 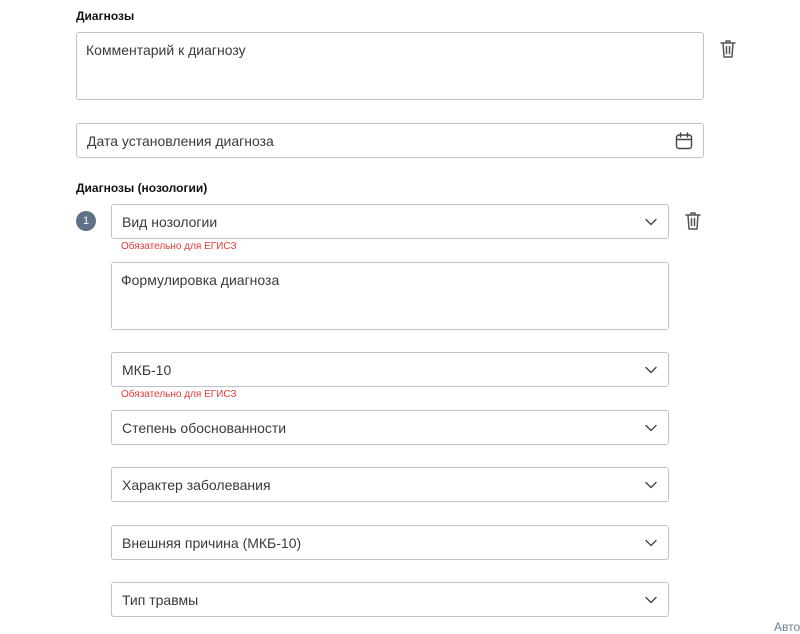 I want to click on injury-type-select: Тип травмы, so click(x=390, y=599).